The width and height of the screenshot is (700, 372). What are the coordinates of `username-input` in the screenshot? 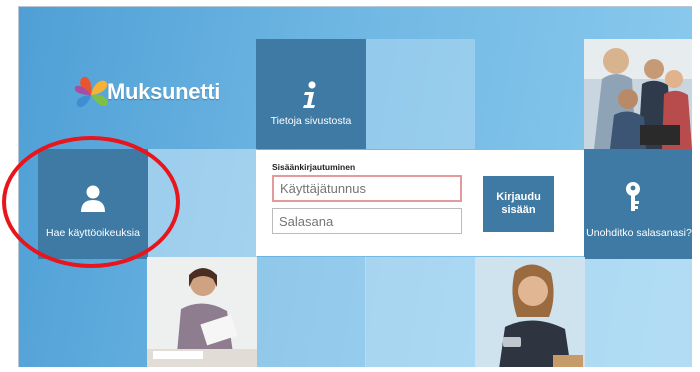 It's located at (367, 188).